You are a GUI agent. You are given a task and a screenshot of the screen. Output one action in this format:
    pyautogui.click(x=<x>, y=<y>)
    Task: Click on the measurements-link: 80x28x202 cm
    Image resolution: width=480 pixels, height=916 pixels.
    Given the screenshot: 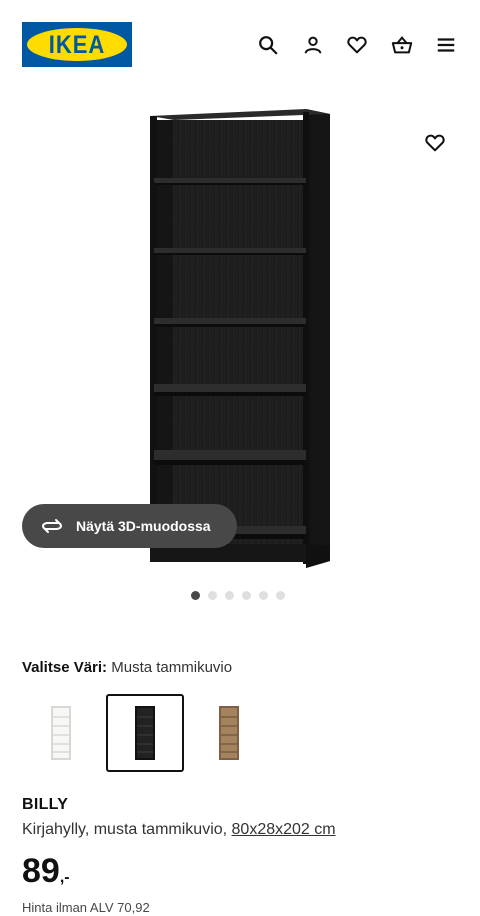 What is the action you would take?
    pyautogui.click(x=284, y=829)
    